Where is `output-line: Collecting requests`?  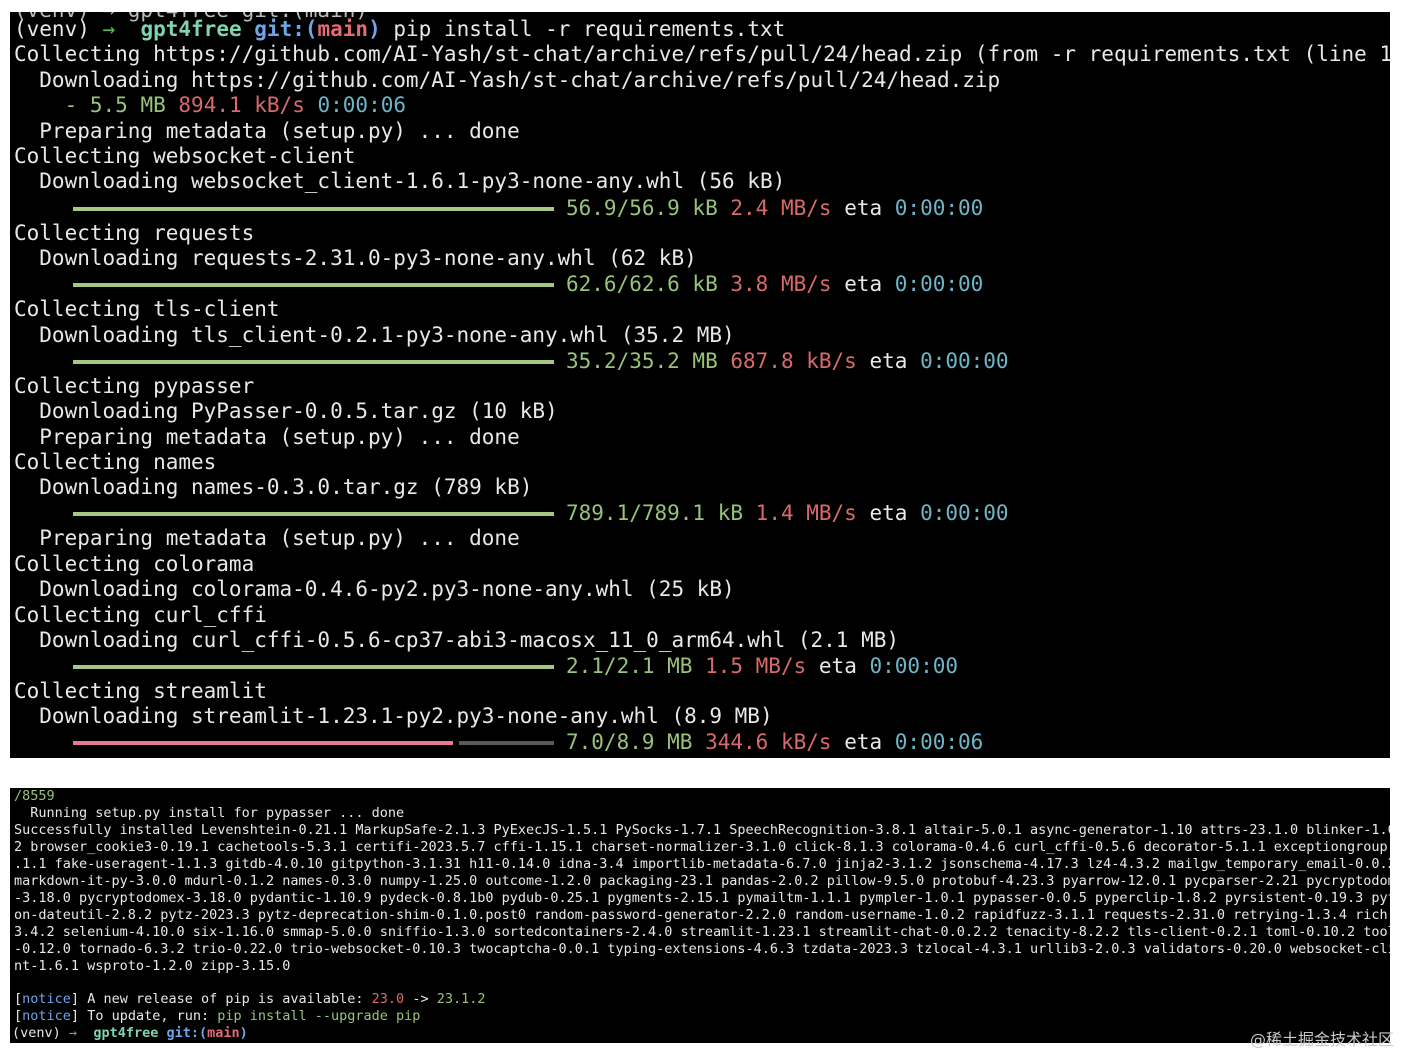 output-line: Collecting requests is located at coordinates (134, 233).